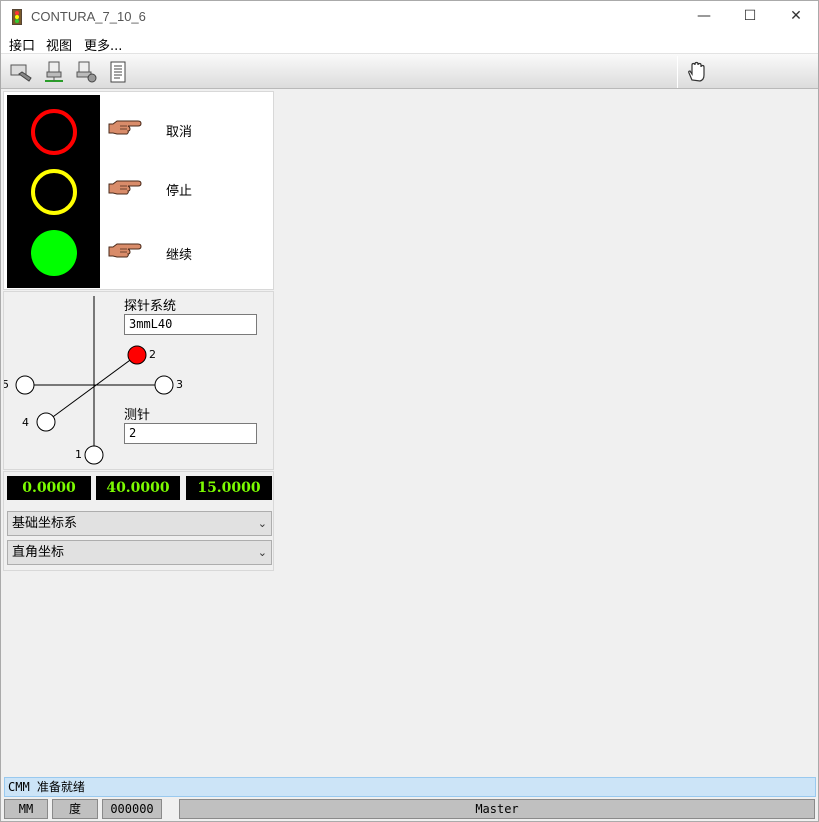 The height and width of the screenshot is (822, 819). What do you see at coordinates (49, 488) in the screenshot?
I see `coord-x-display: 0.0000` at bounding box center [49, 488].